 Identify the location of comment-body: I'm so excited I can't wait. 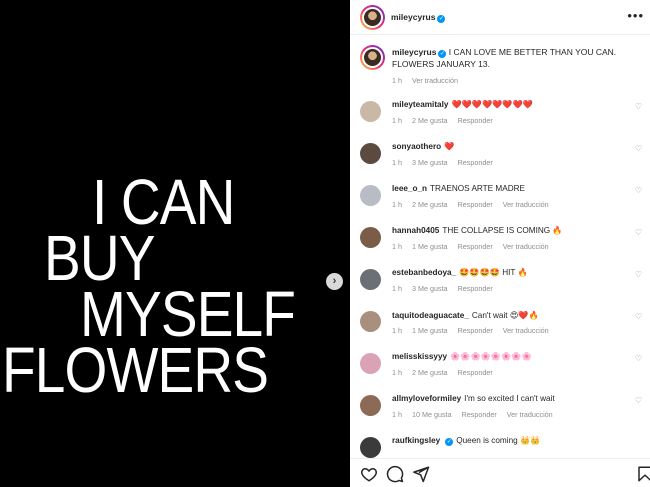
(509, 398).